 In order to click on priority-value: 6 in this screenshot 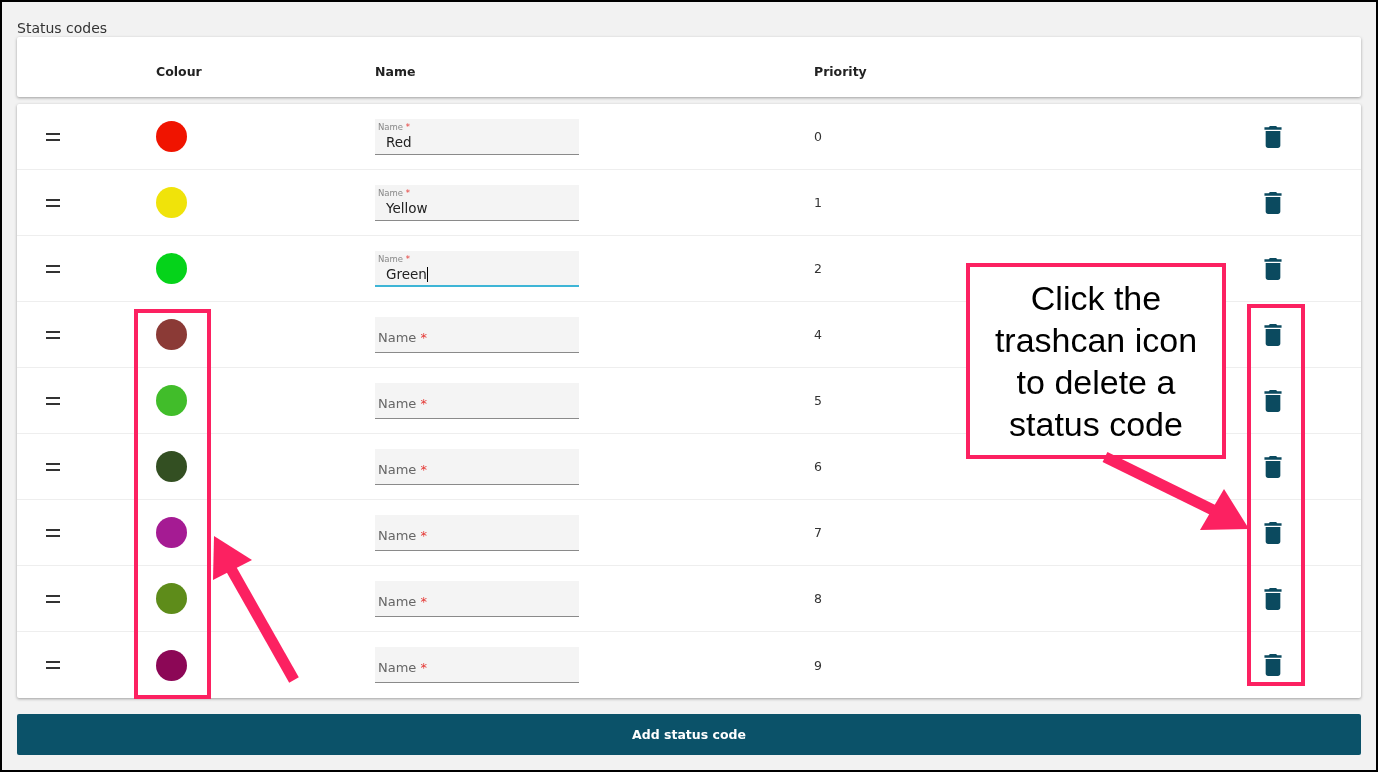, I will do `click(818, 466)`.